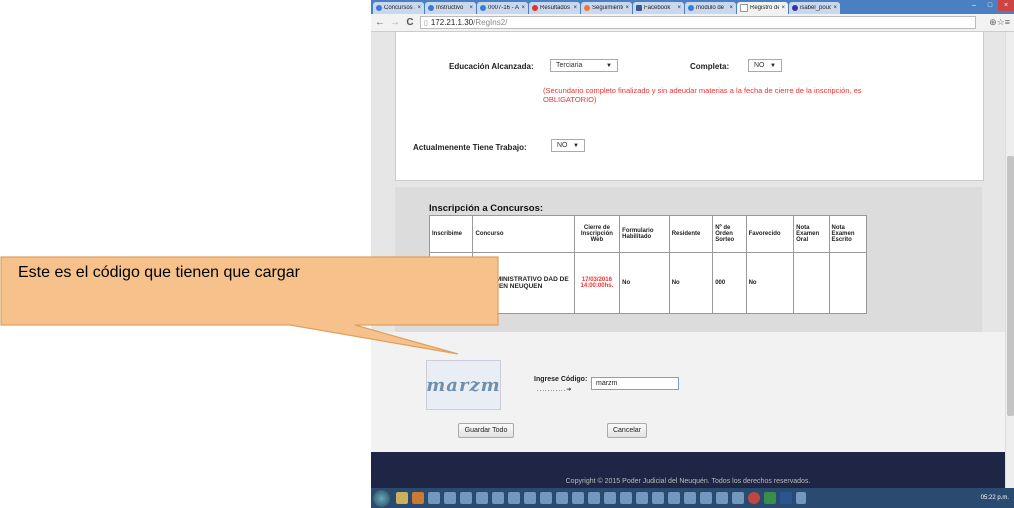  Describe the element at coordinates (381, 498) in the screenshot. I see `start-button-icon` at that location.